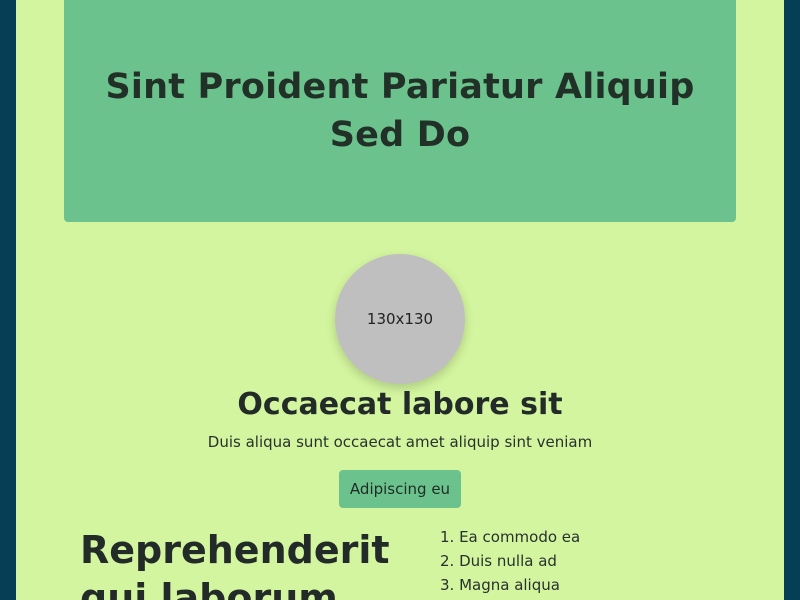 This screenshot has width=800, height=600. I want to click on list-item: 3. Magna aliqua, so click(500, 585).